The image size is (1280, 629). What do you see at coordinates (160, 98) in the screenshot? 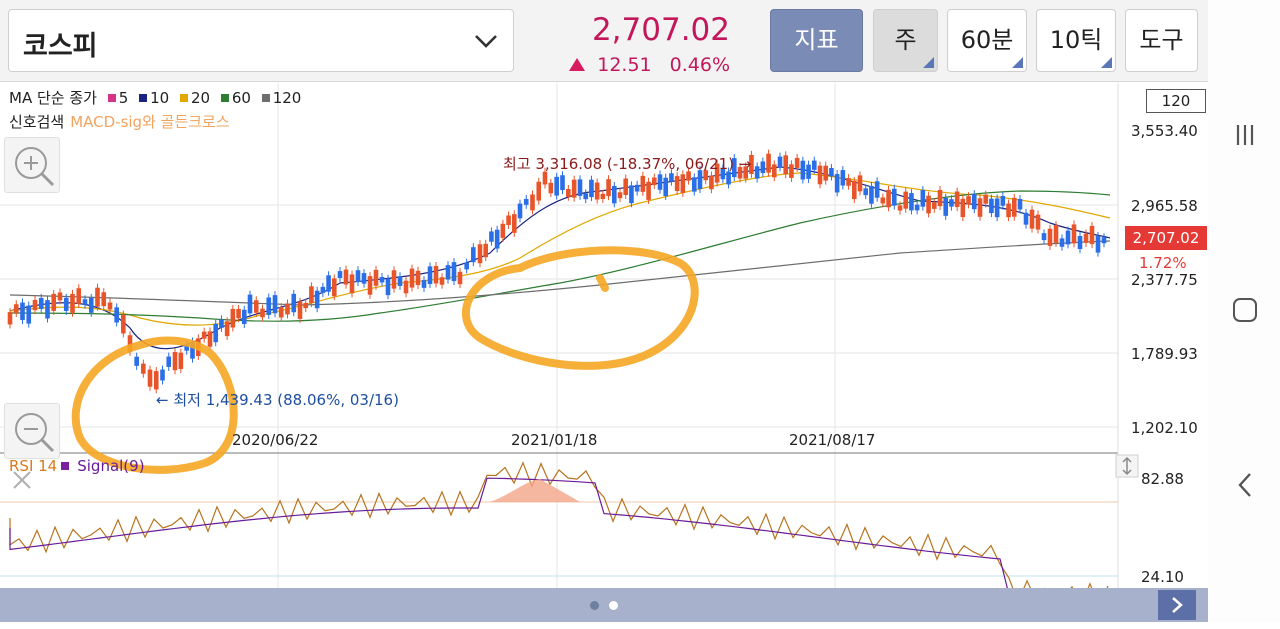
I see `ma10-label: 10` at bounding box center [160, 98].